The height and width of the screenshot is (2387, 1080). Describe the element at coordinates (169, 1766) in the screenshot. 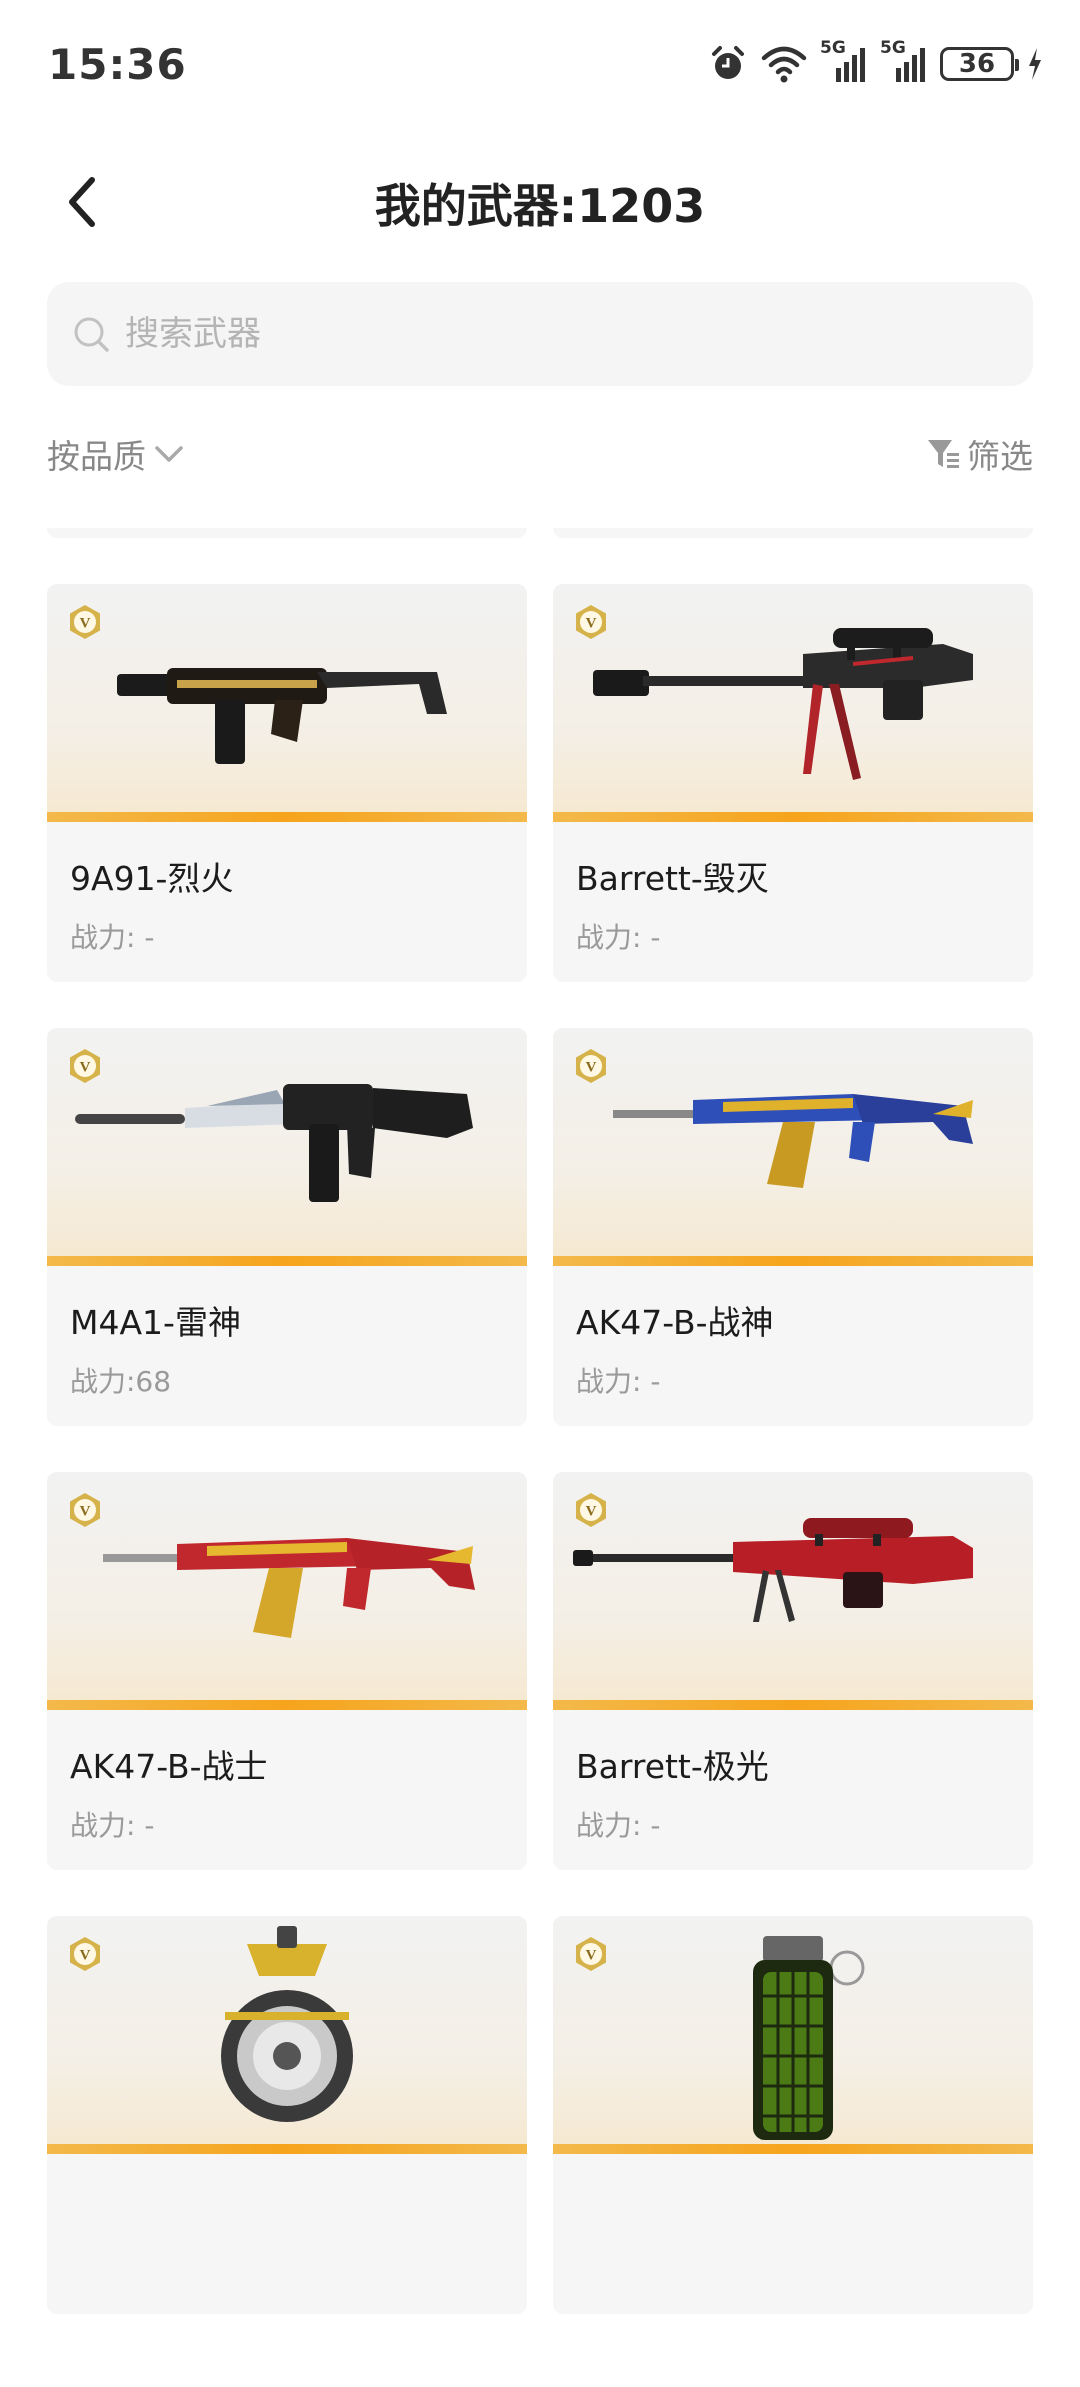

I see `weapon-name: AK47-B-战士` at that location.